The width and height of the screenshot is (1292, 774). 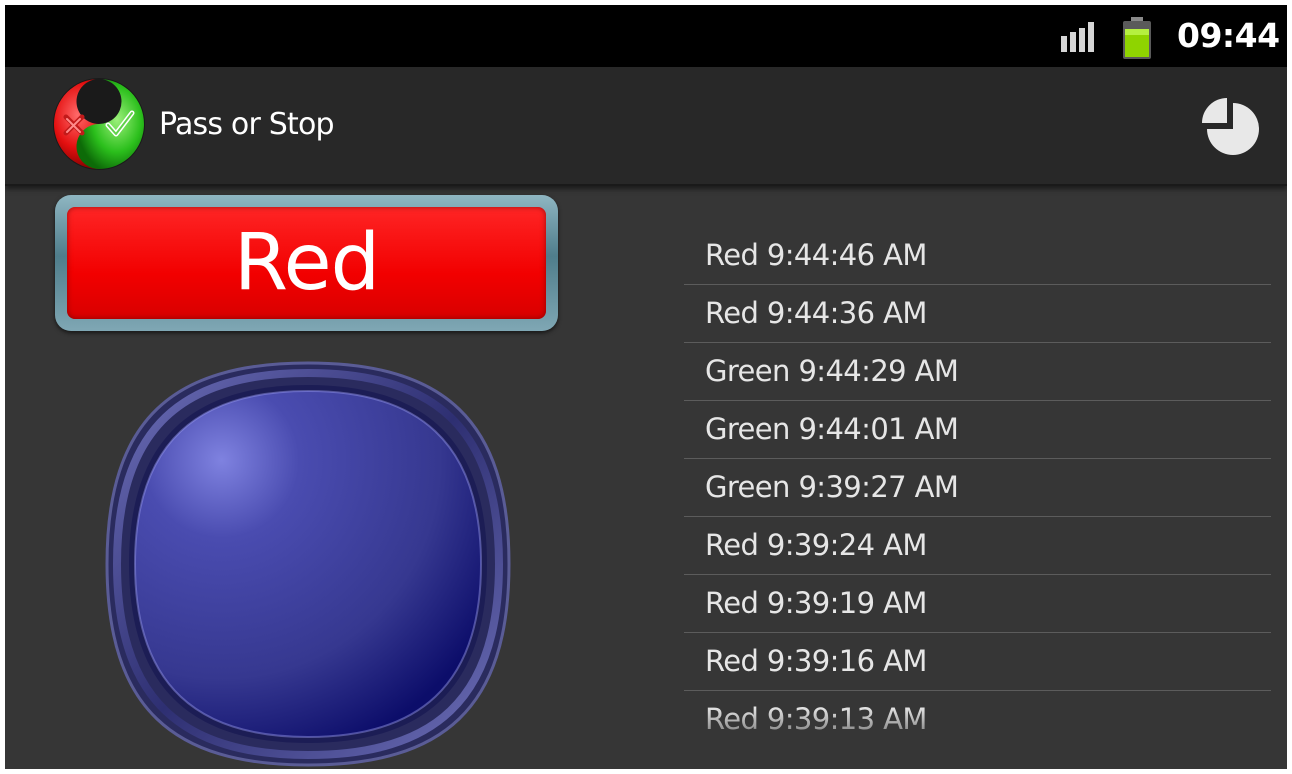 What do you see at coordinates (977, 372) in the screenshot?
I see `list-item: Green 9:44:29 AM` at bounding box center [977, 372].